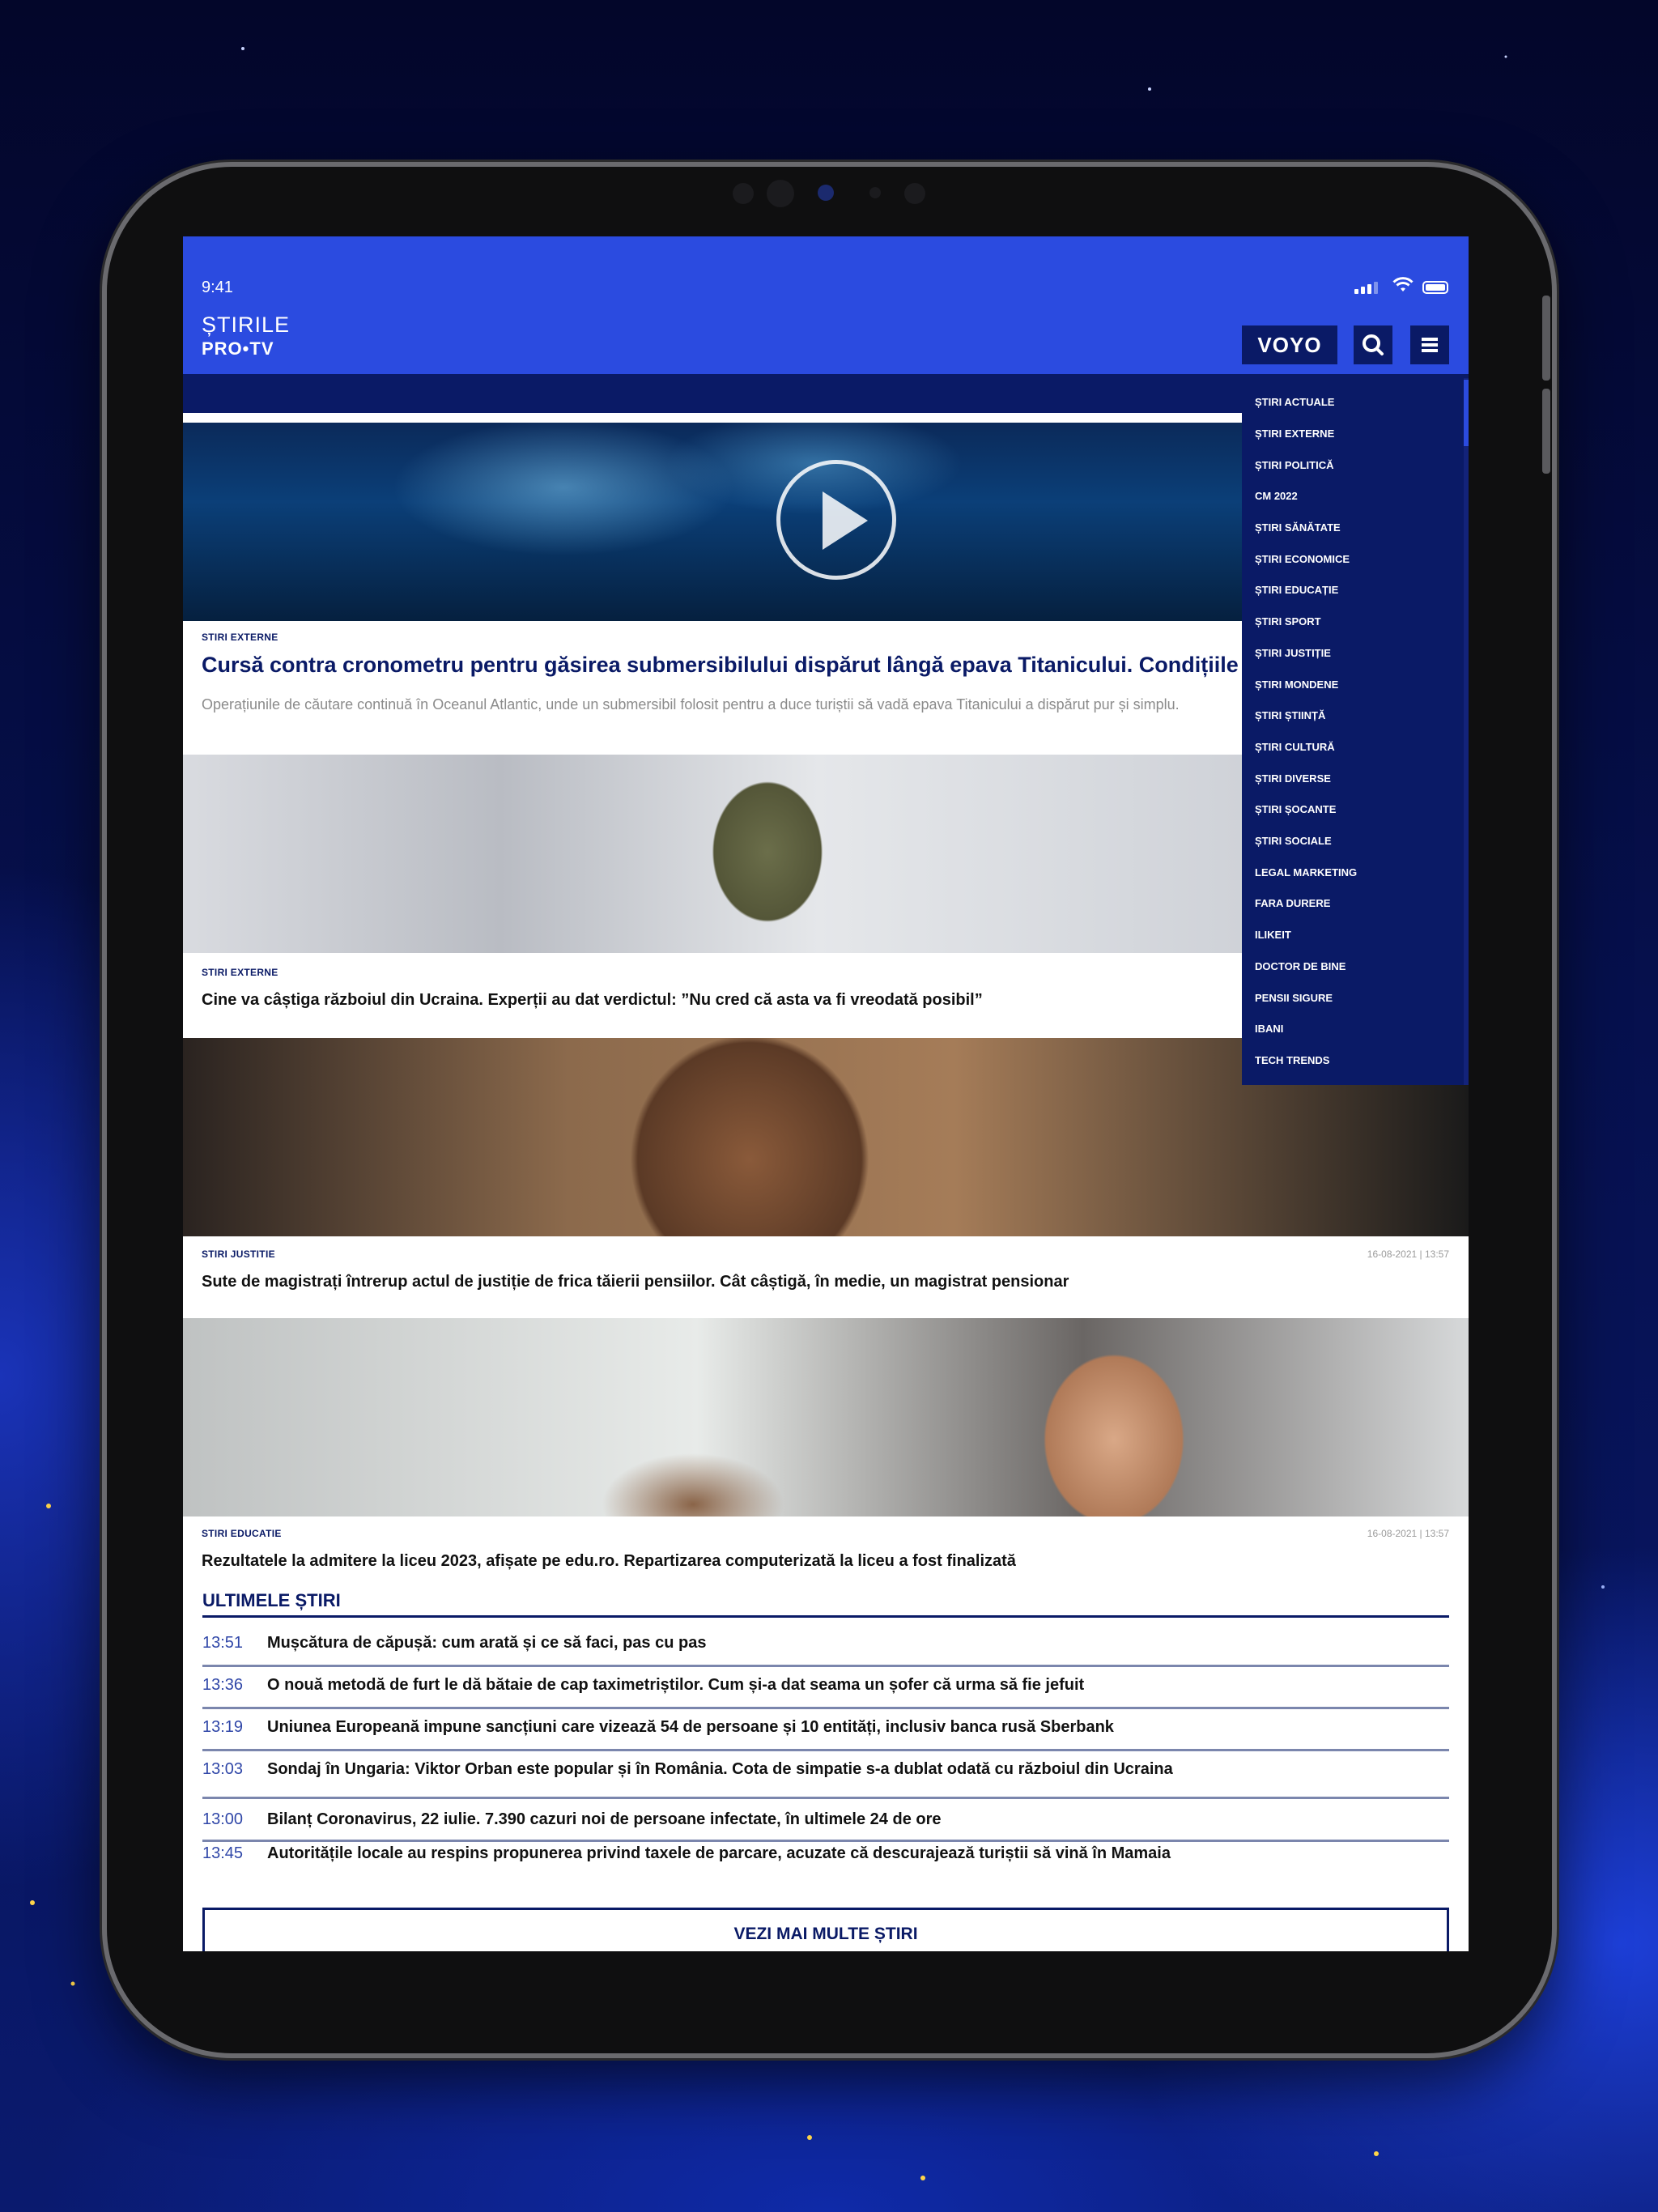 This screenshot has width=1658, height=2212. Describe the element at coordinates (1403, 284) in the screenshot. I see `wifi-icon` at that location.